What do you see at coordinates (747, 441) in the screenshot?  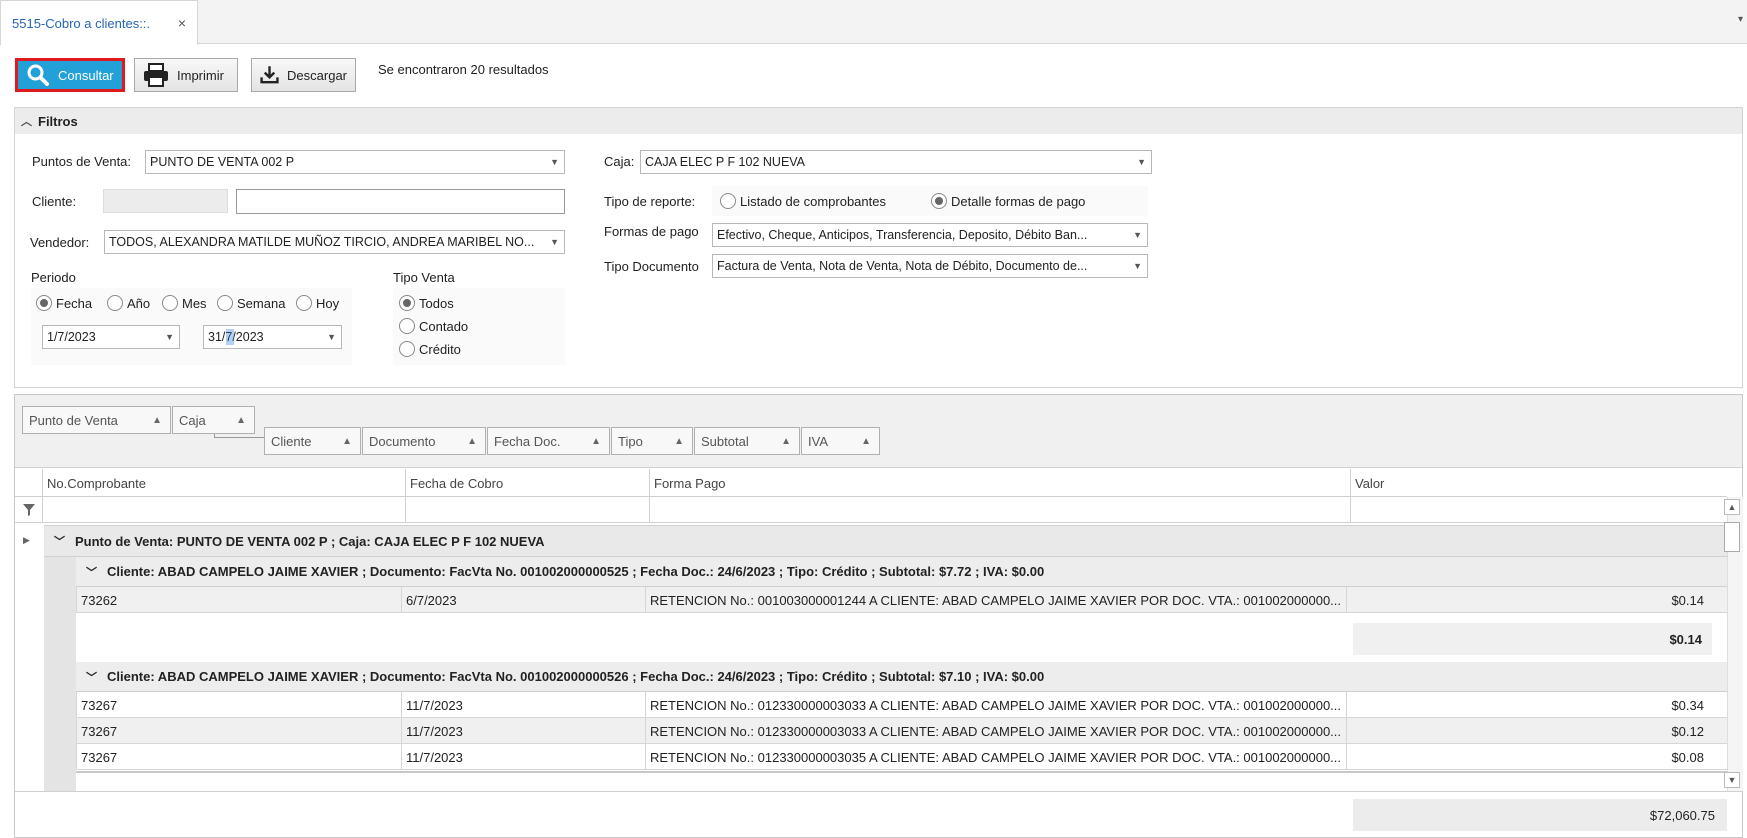 I see `group-chip-subtotal: Subtotal ▲` at bounding box center [747, 441].